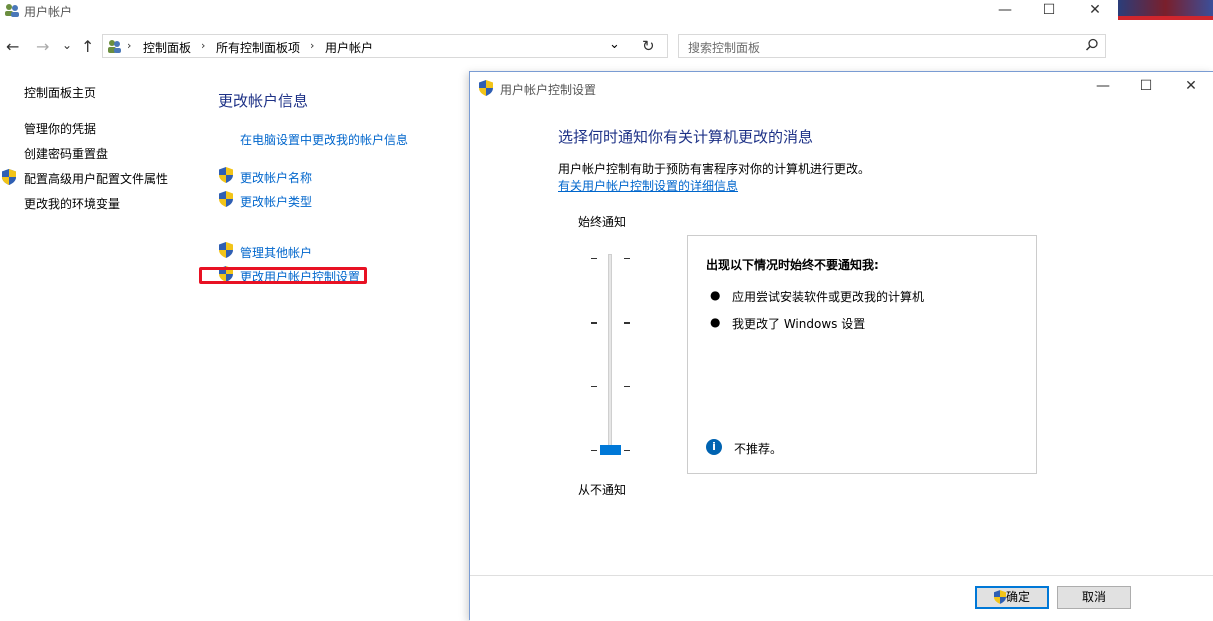 Image resolution: width=1213 pixels, height=621 pixels. Describe the element at coordinates (276, 252) in the screenshot. I see `link-manage-other-accounts: 管理其他帐户` at that location.